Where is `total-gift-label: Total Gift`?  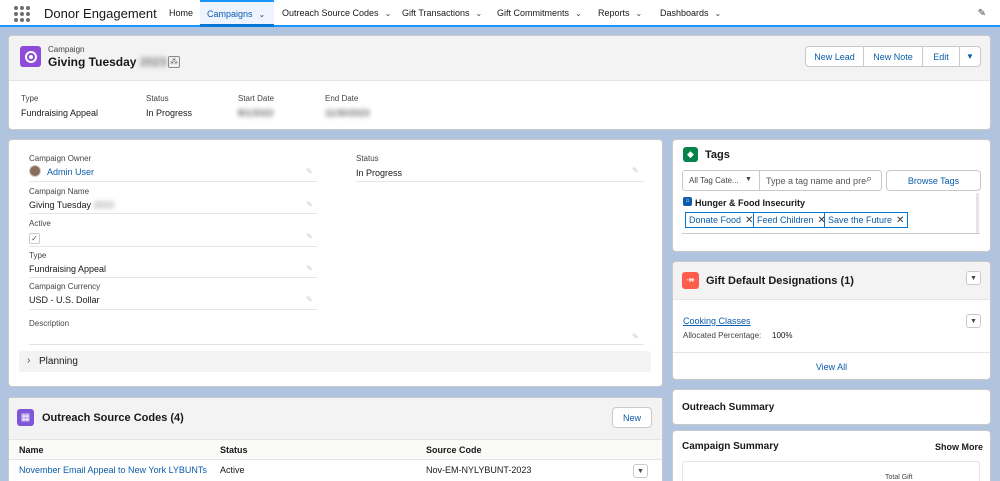 total-gift-label: Total Gift is located at coordinates (899, 477).